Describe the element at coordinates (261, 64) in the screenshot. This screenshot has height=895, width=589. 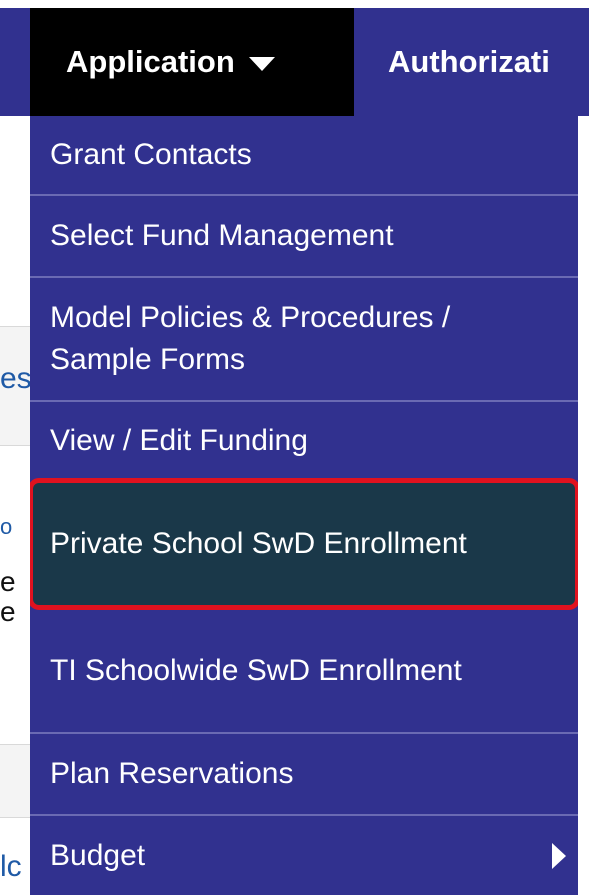
I see `caret-down-icon` at that location.